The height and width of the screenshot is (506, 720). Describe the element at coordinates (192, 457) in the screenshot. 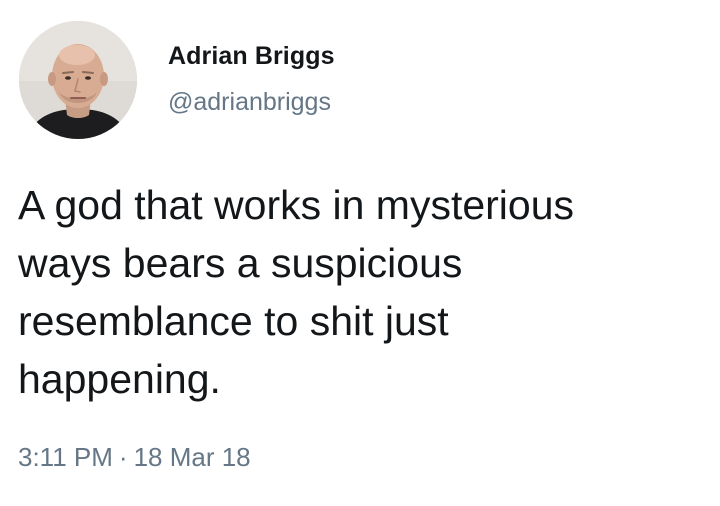

I see `tweet-date: 18 Mar 18` at that location.